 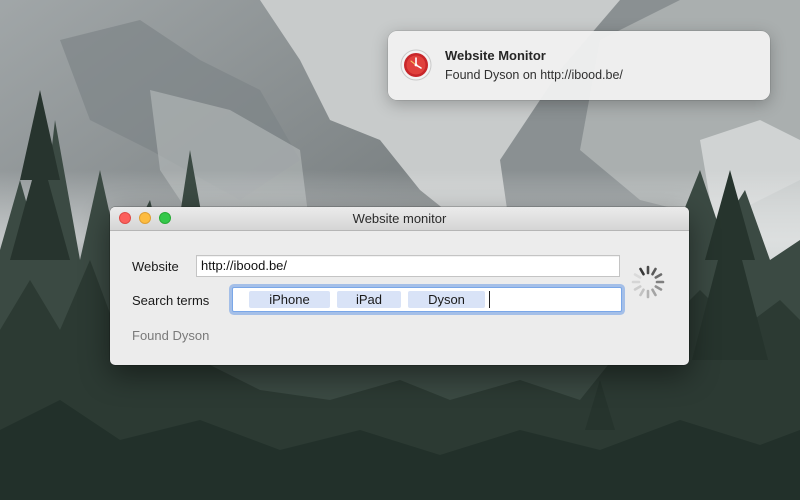 I want to click on search-terms-label: Search terms, so click(x=171, y=300).